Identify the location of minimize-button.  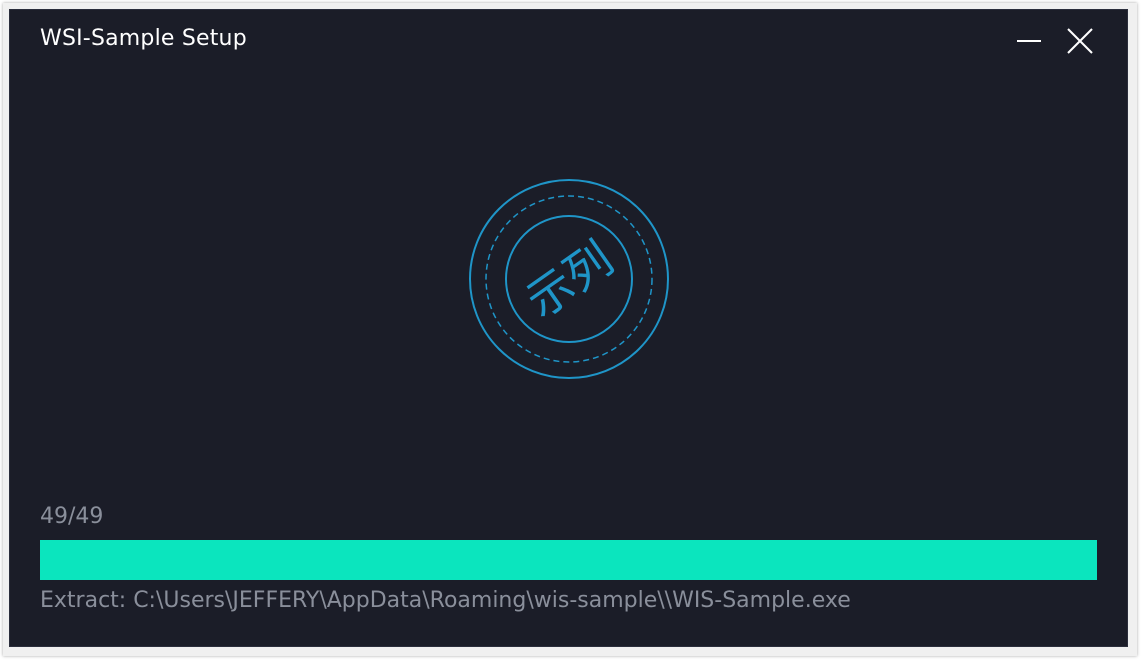
(1029, 41).